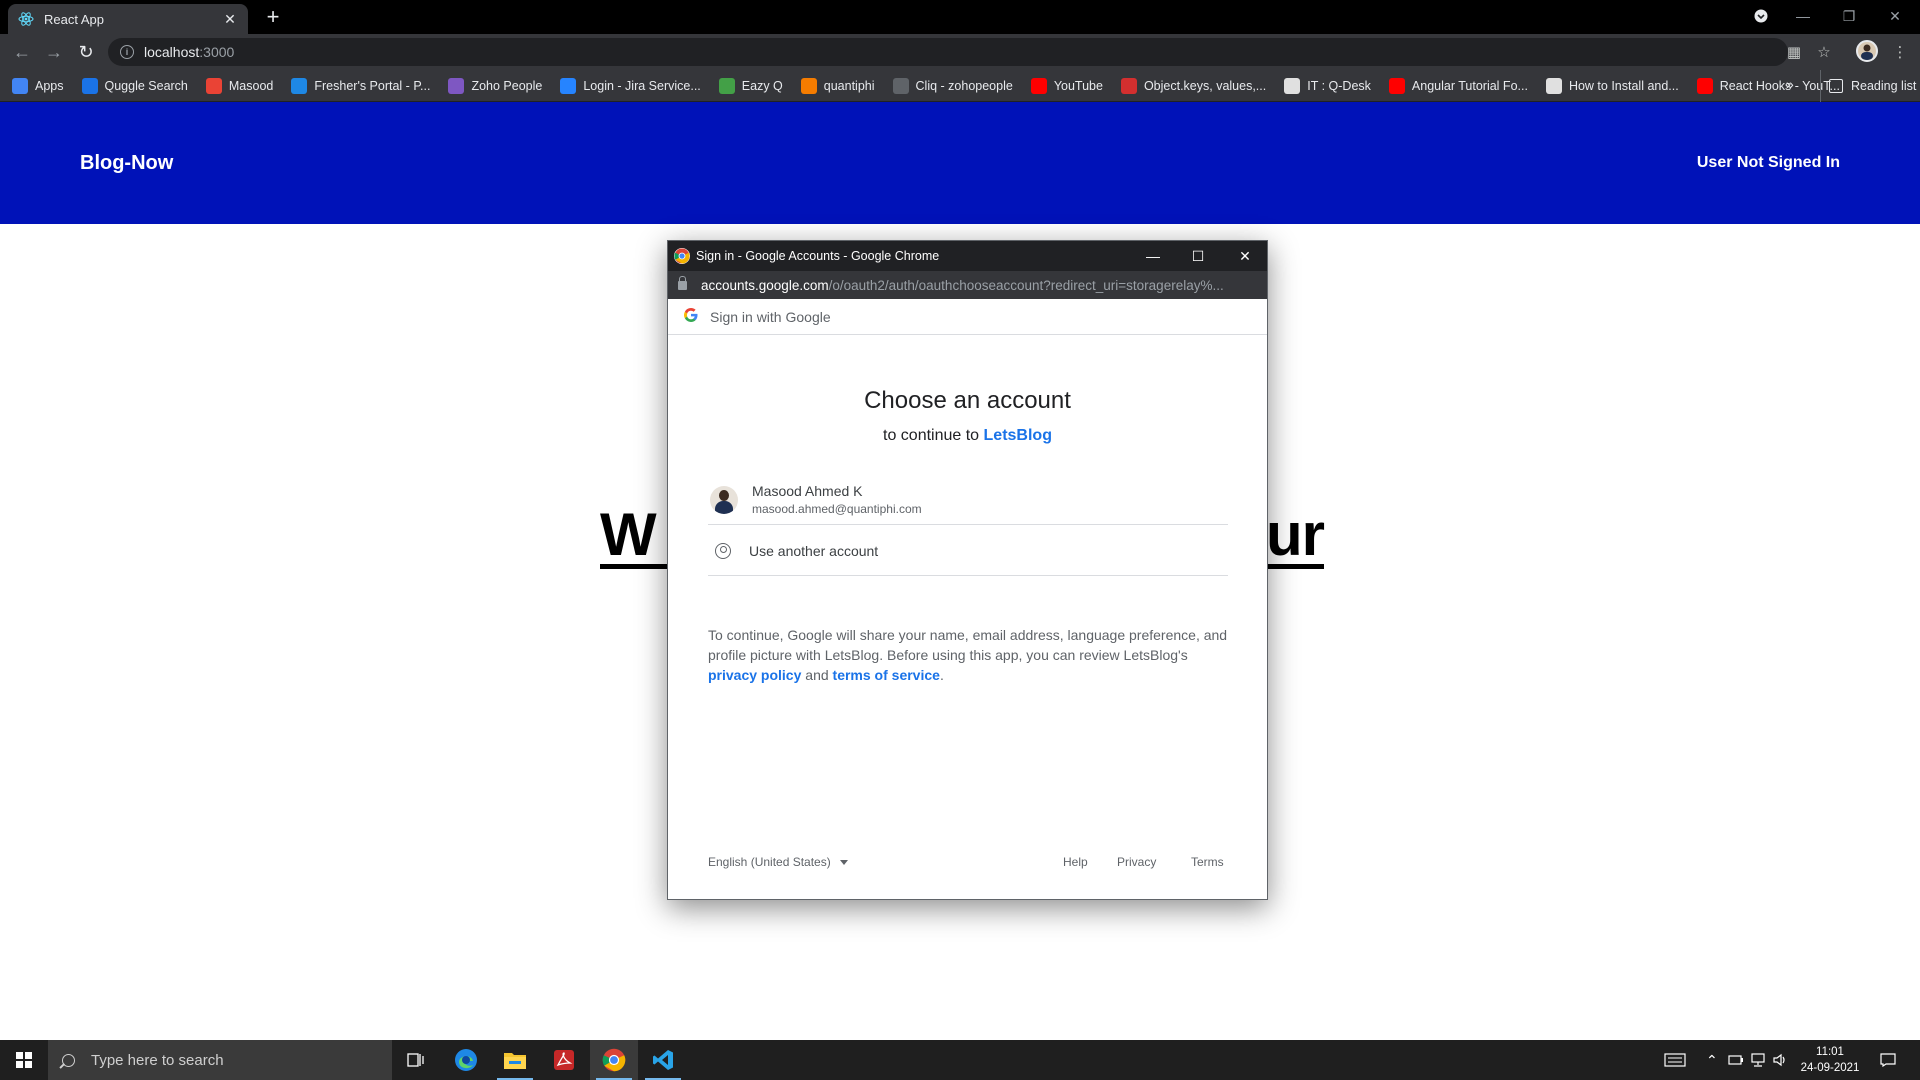 The height and width of the screenshot is (1080, 1920). I want to click on bookmark-item: Apps, so click(38, 85).